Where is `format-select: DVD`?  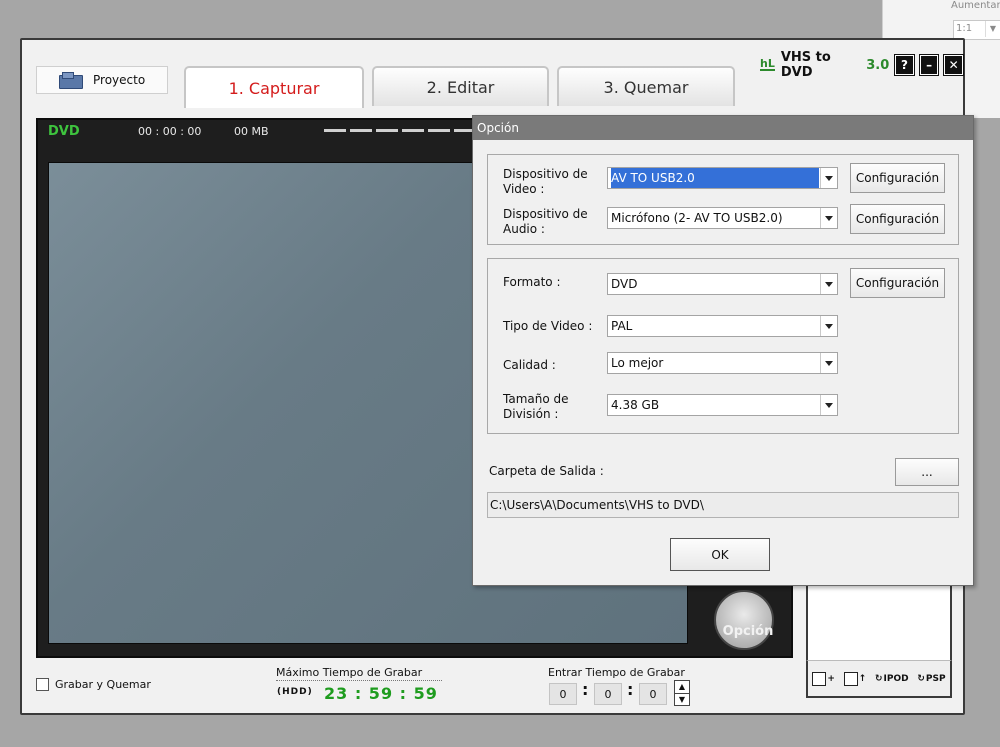 format-select: DVD is located at coordinates (722, 284).